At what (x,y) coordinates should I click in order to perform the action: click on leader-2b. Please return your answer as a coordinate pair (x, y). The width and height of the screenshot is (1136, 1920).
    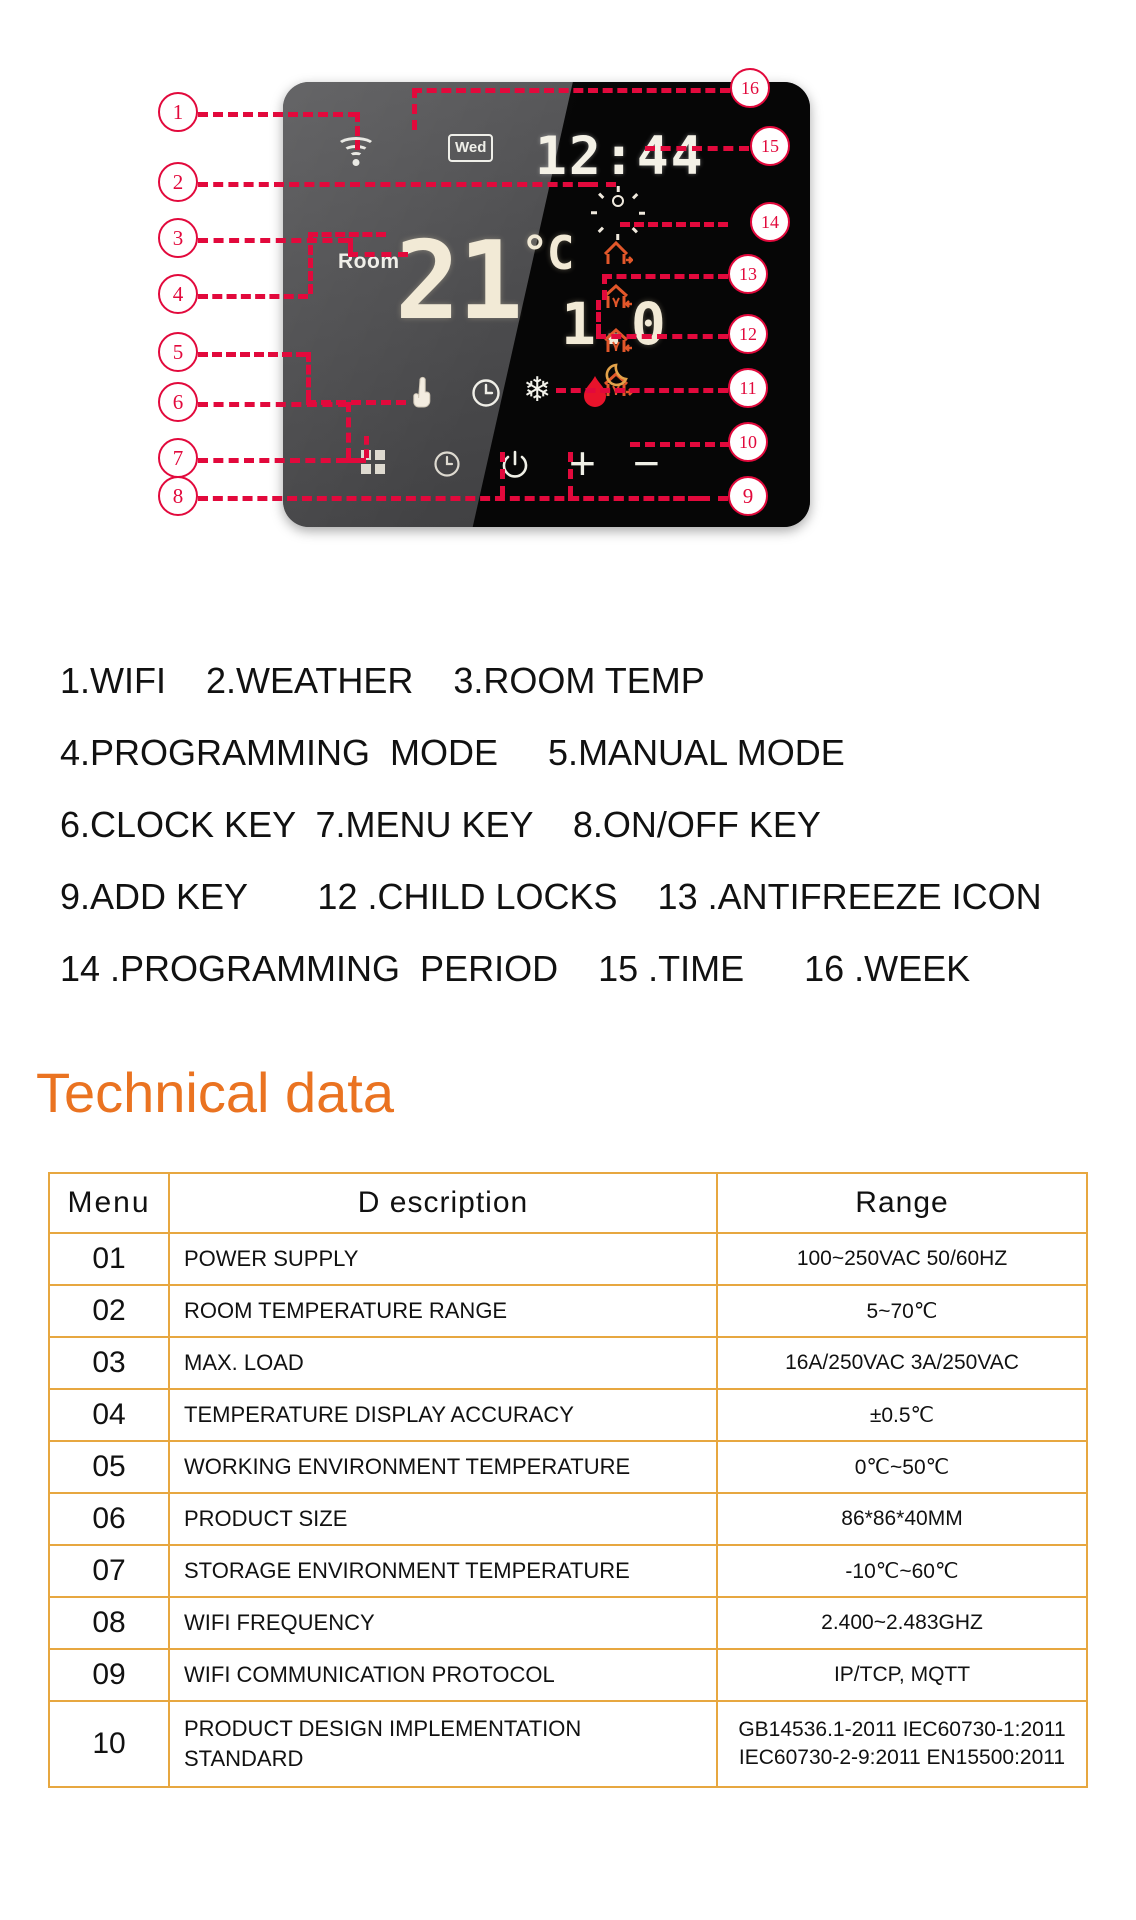
    Looking at the image, I should click on (602, 184).